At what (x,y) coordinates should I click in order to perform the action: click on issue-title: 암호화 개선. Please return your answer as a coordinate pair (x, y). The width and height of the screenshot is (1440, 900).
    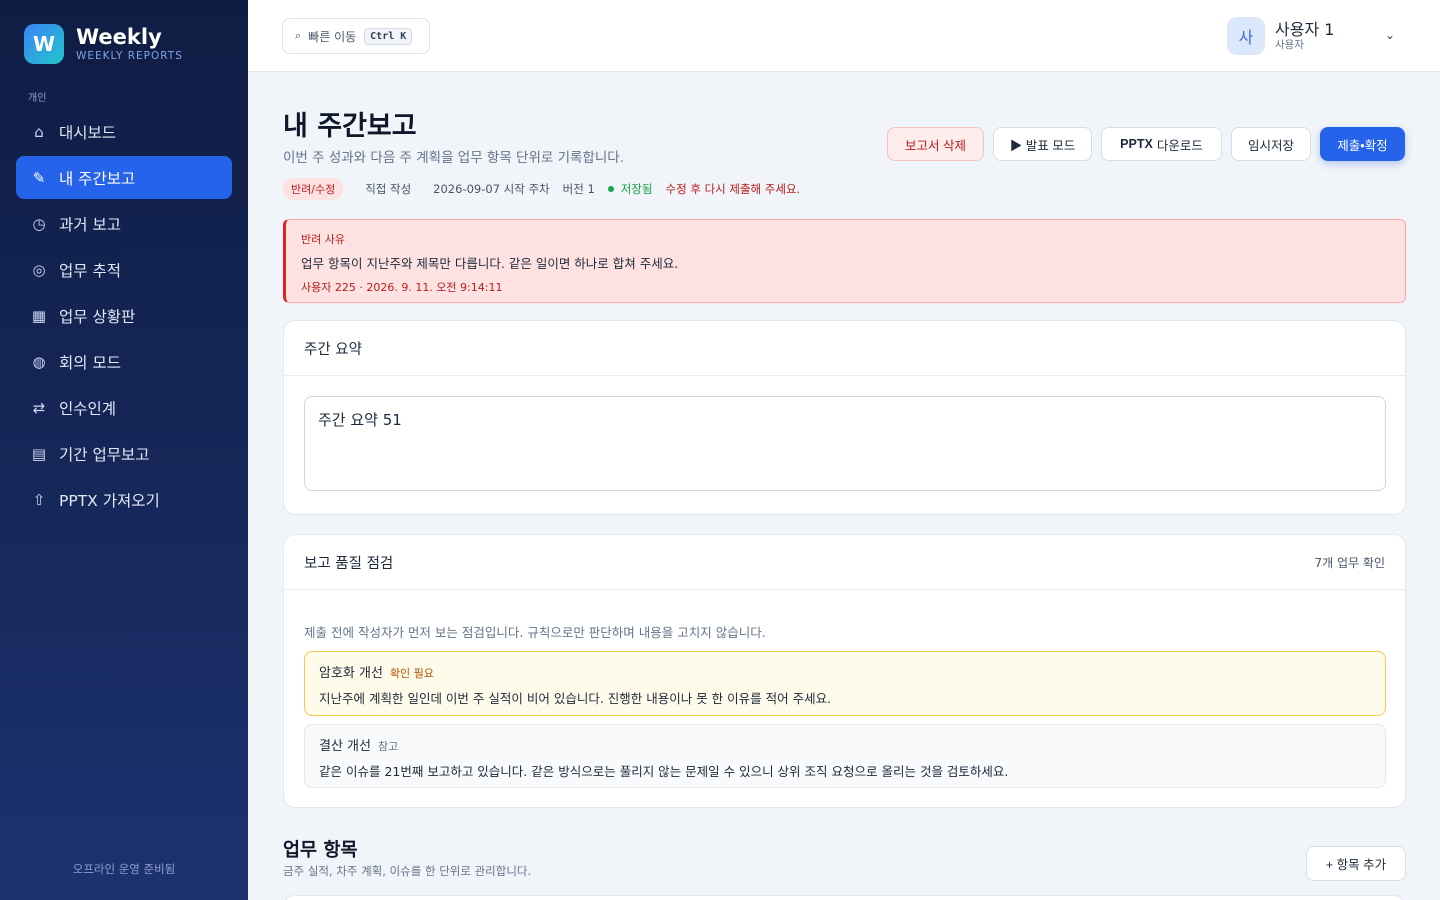
    Looking at the image, I should click on (351, 673).